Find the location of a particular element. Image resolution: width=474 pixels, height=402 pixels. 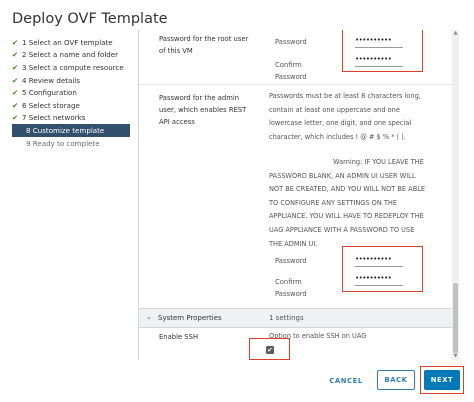

scrollbar-thumb is located at coordinates (455, 318).